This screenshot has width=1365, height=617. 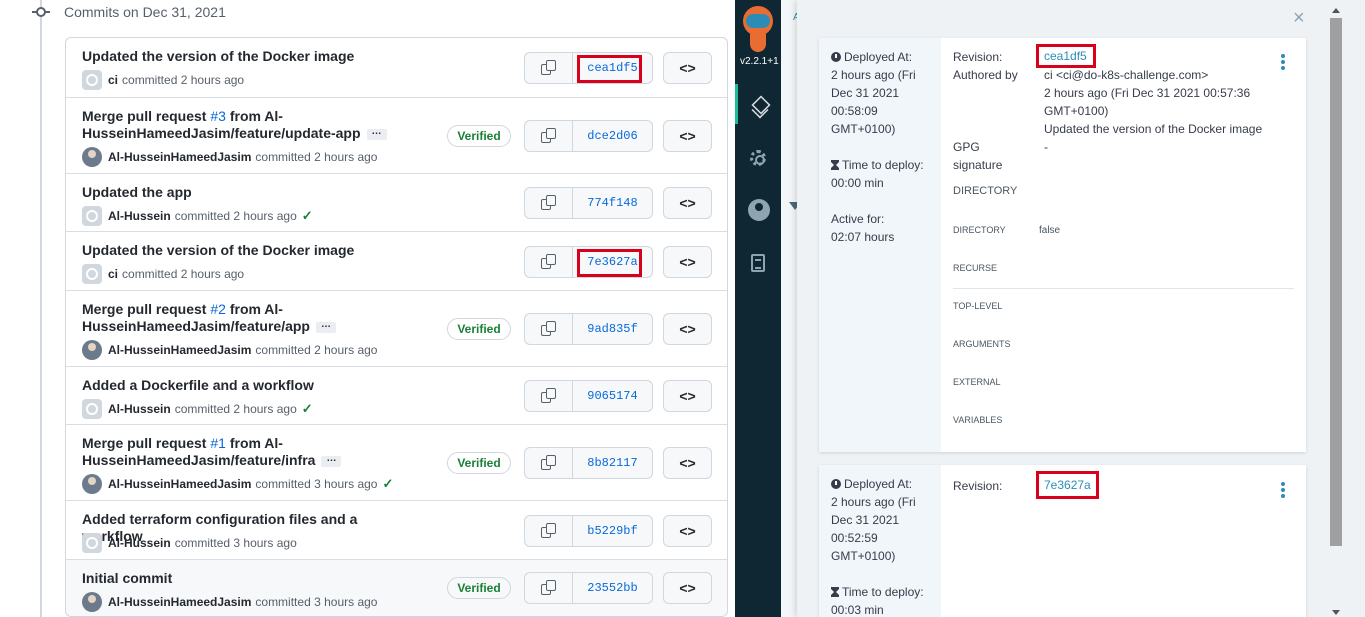 I want to click on nav-documentation, so click(x=758, y=263).